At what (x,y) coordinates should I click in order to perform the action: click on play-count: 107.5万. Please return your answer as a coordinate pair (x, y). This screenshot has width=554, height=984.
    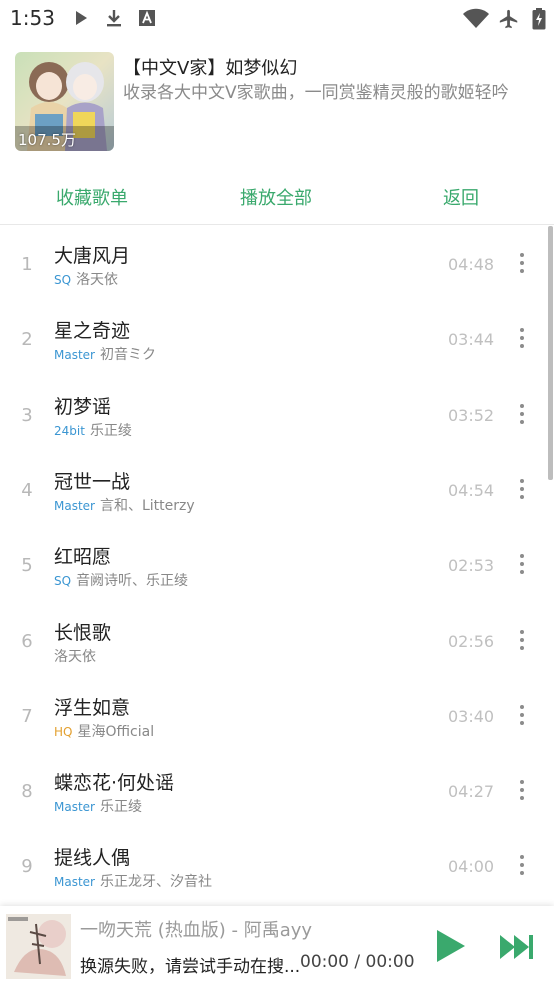
    Looking at the image, I should click on (47, 140).